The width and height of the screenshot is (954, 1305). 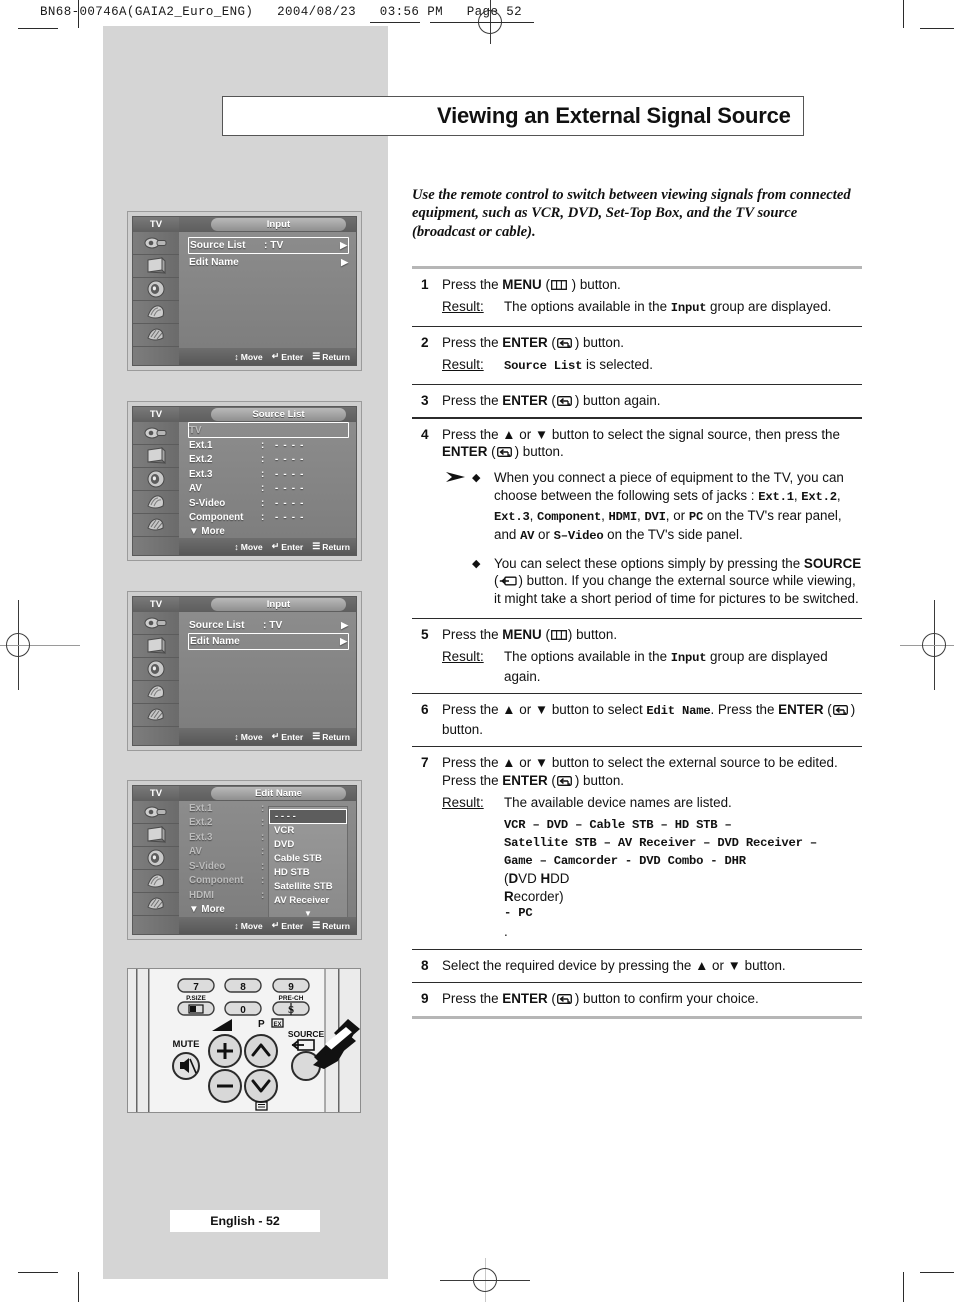 I want to click on svg-text: P, so click(x=261, y=1024).